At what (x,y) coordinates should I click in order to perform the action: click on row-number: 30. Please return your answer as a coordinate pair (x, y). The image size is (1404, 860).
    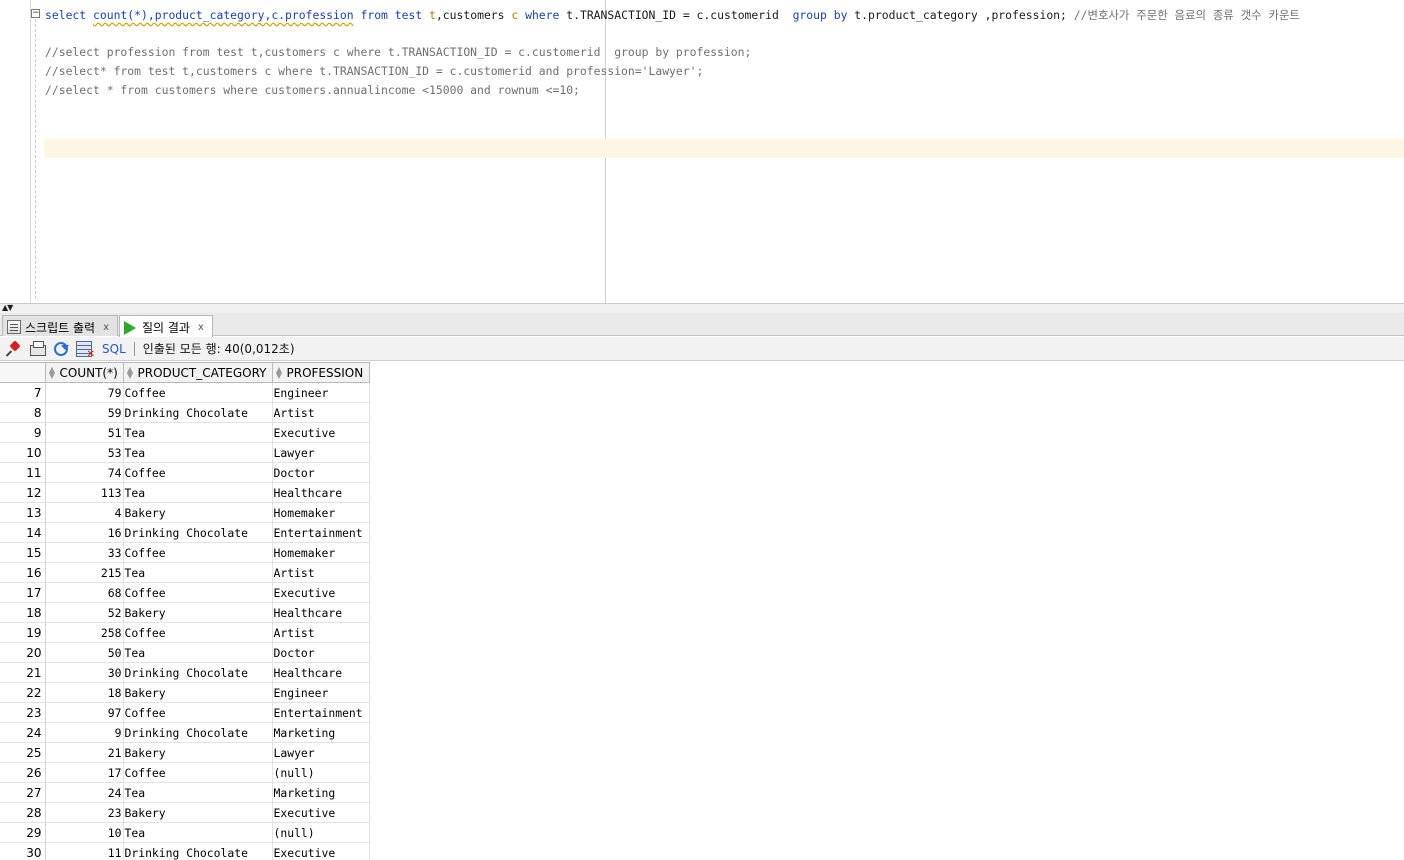
    Looking at the image, I should click on (23, 851).